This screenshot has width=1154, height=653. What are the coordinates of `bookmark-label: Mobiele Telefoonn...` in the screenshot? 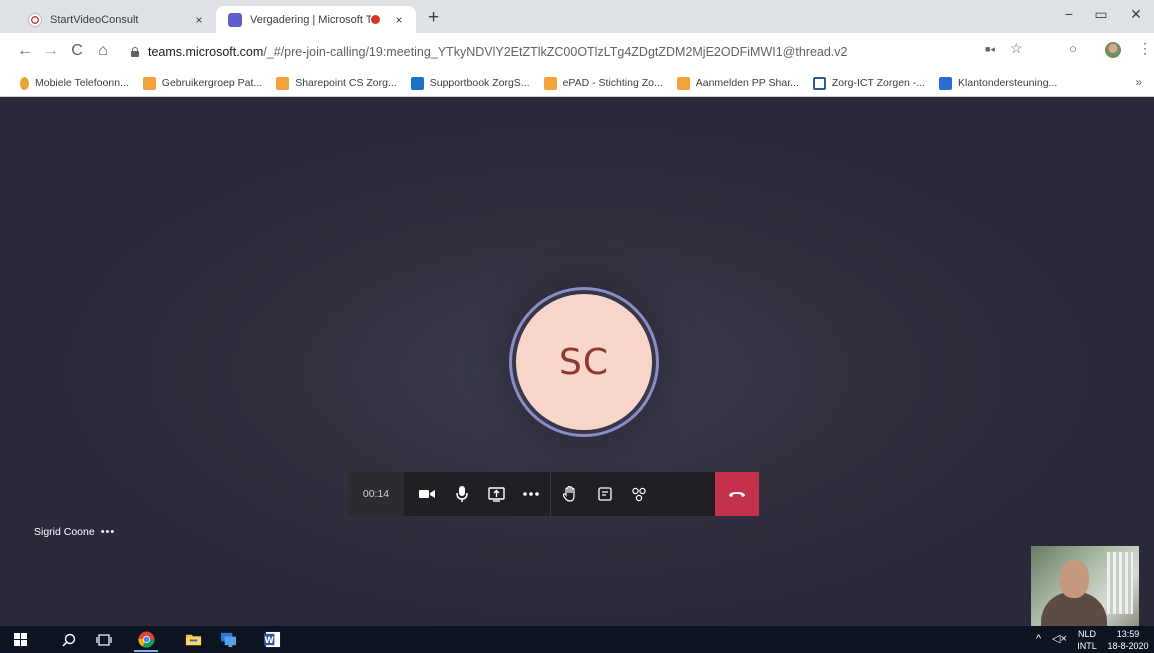 It's located at (82, 83).